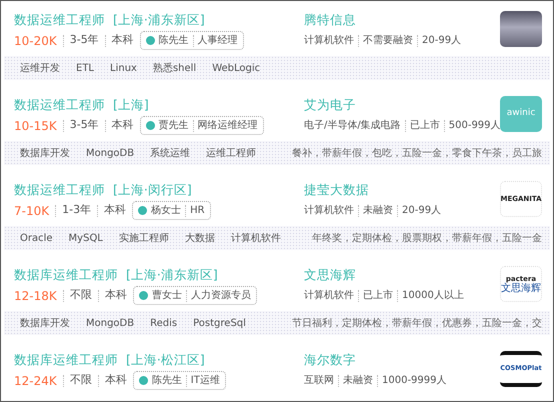  I want to click on skill-tag: Oracle, so click(36, 238).